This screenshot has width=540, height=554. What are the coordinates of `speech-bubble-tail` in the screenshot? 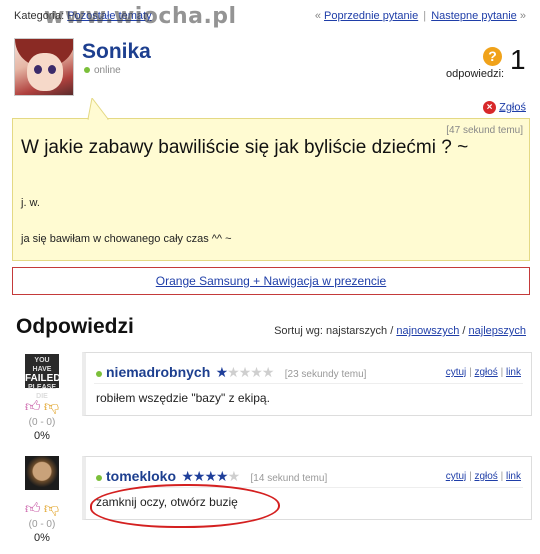 It's located at (98, 109).